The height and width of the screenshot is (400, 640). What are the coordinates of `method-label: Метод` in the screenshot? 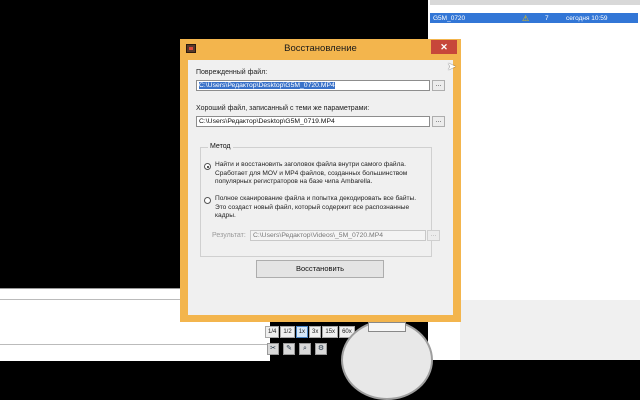 It's located at (220, 146).